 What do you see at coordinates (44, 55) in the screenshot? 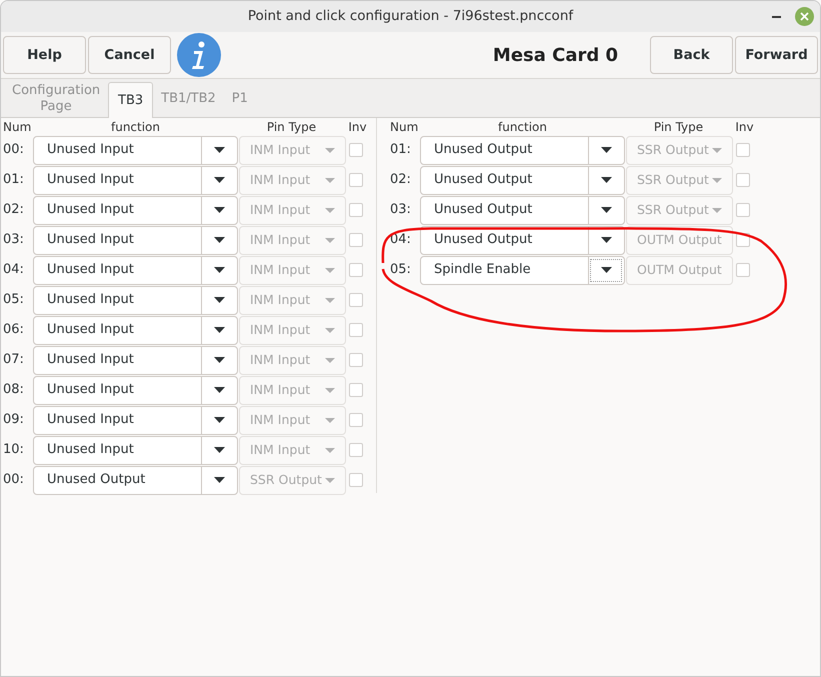
I see `toolbar-button: Help` at bounding box center [44, 55].